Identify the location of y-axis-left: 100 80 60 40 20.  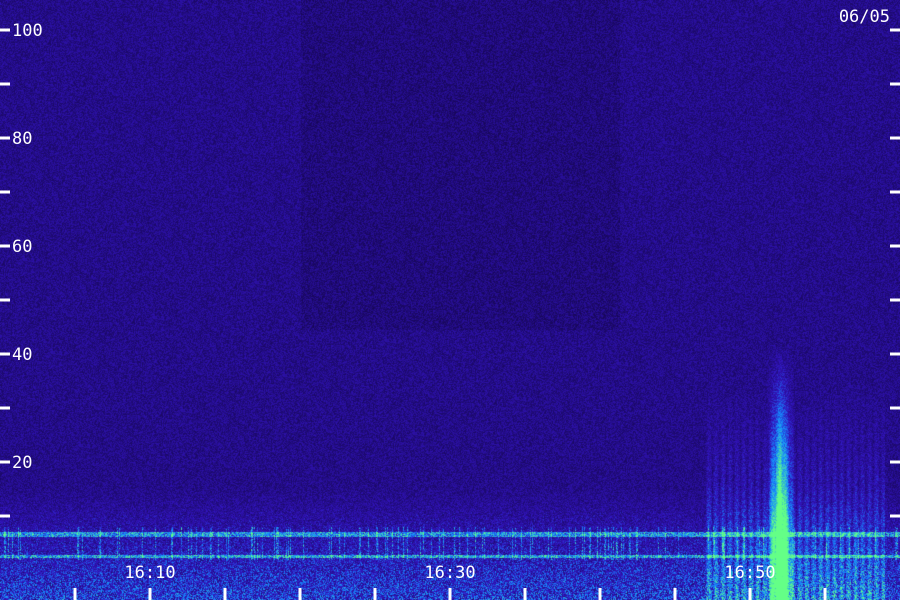
(21, 269).